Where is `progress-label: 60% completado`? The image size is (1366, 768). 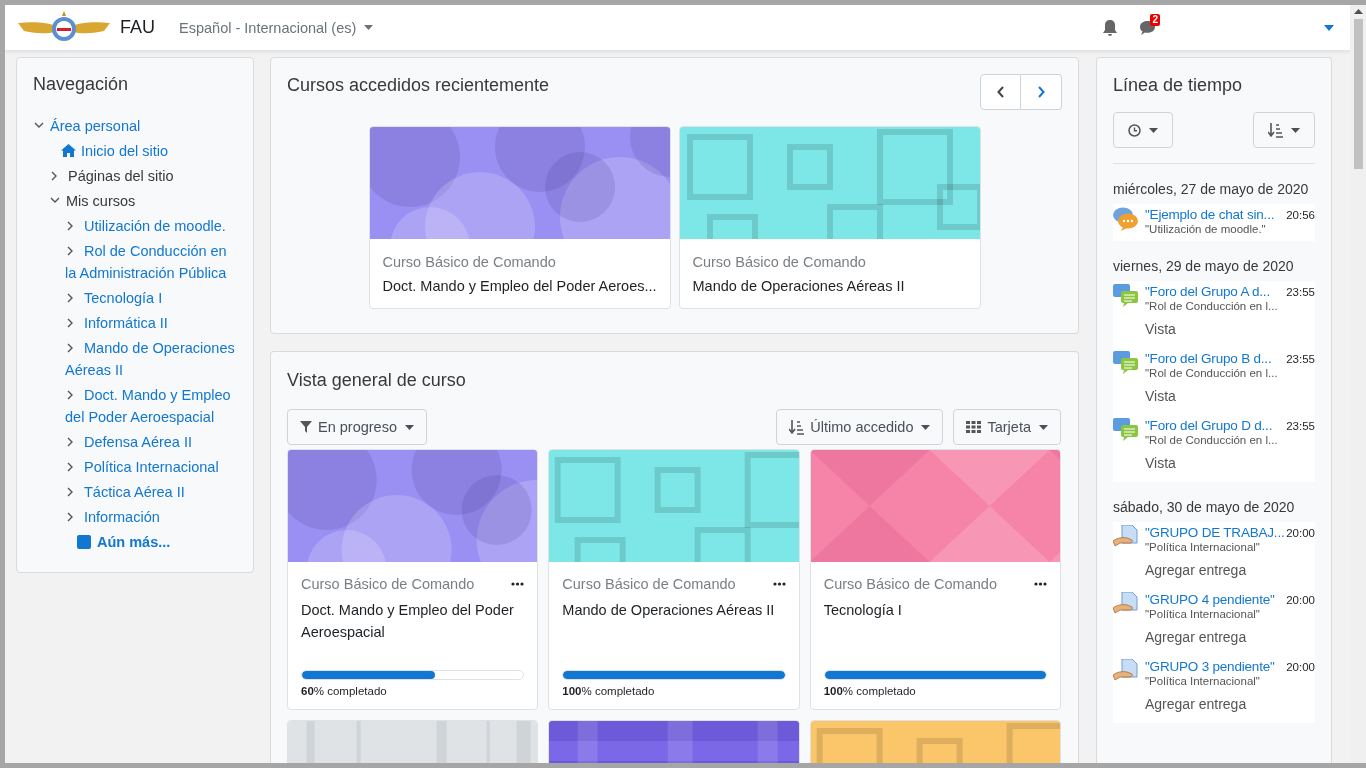 progress-label: 60% completado is located at coordinates (344, 691).